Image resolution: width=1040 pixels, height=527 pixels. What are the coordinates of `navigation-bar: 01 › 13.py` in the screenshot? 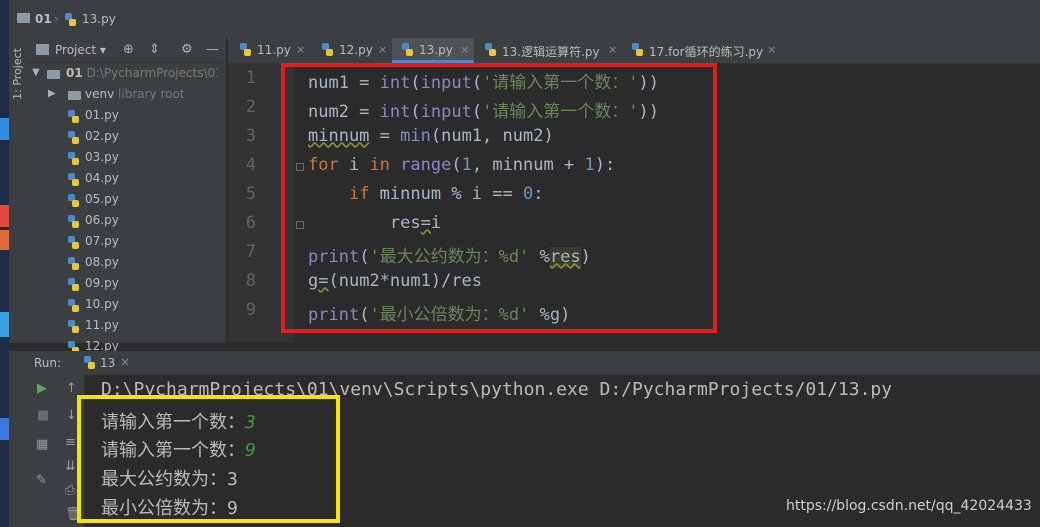 It's located at (524, 19).